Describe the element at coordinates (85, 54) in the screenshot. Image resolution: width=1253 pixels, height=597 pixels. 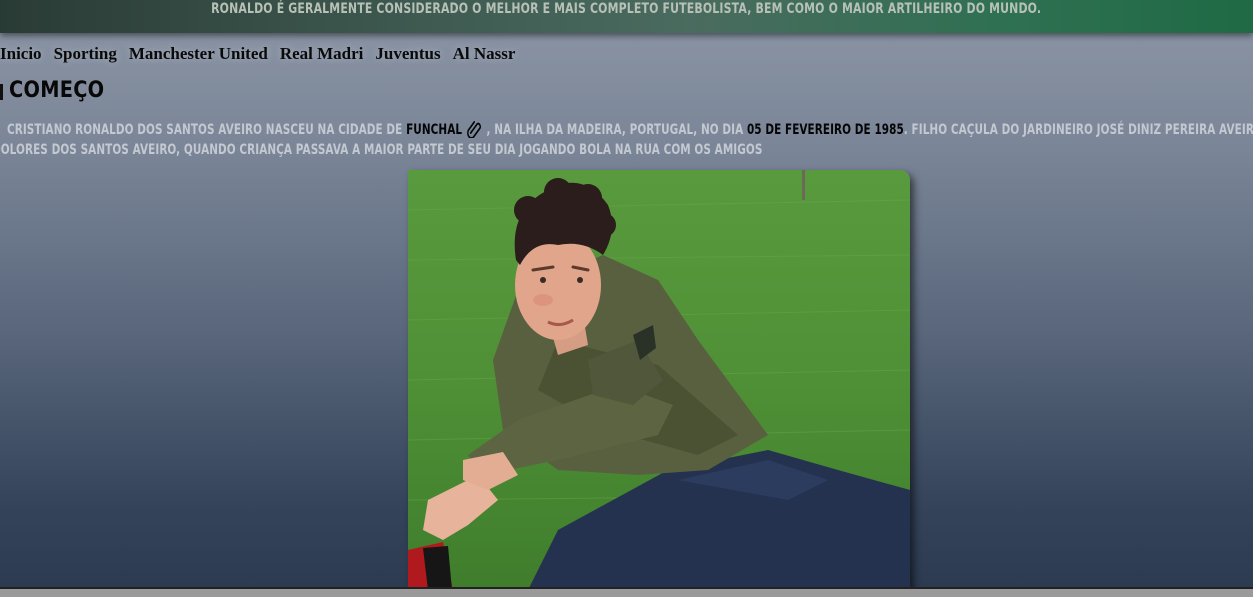
I see `nav-link-sporting: Sporting` at that location.